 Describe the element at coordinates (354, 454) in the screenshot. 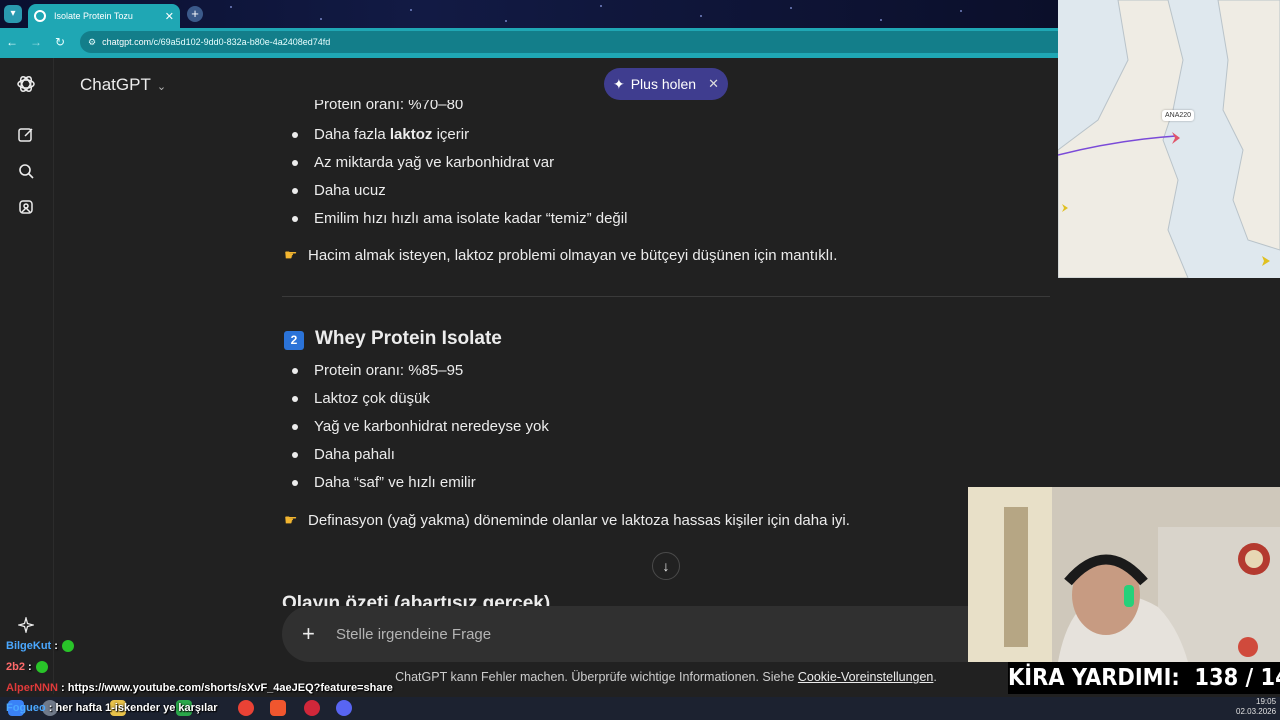

I see `list-item: Daha pahalı` at that location.